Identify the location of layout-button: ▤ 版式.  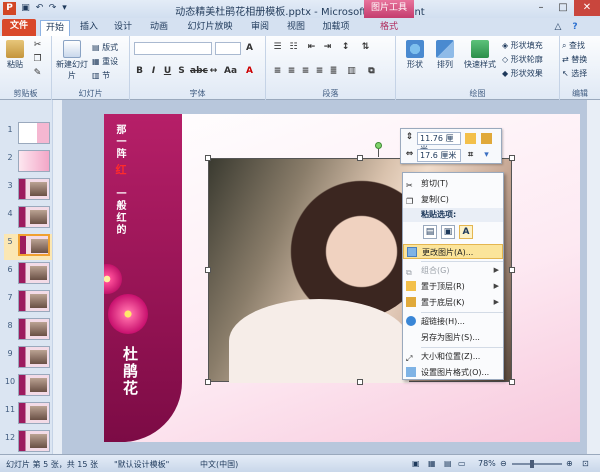
(105, 47).